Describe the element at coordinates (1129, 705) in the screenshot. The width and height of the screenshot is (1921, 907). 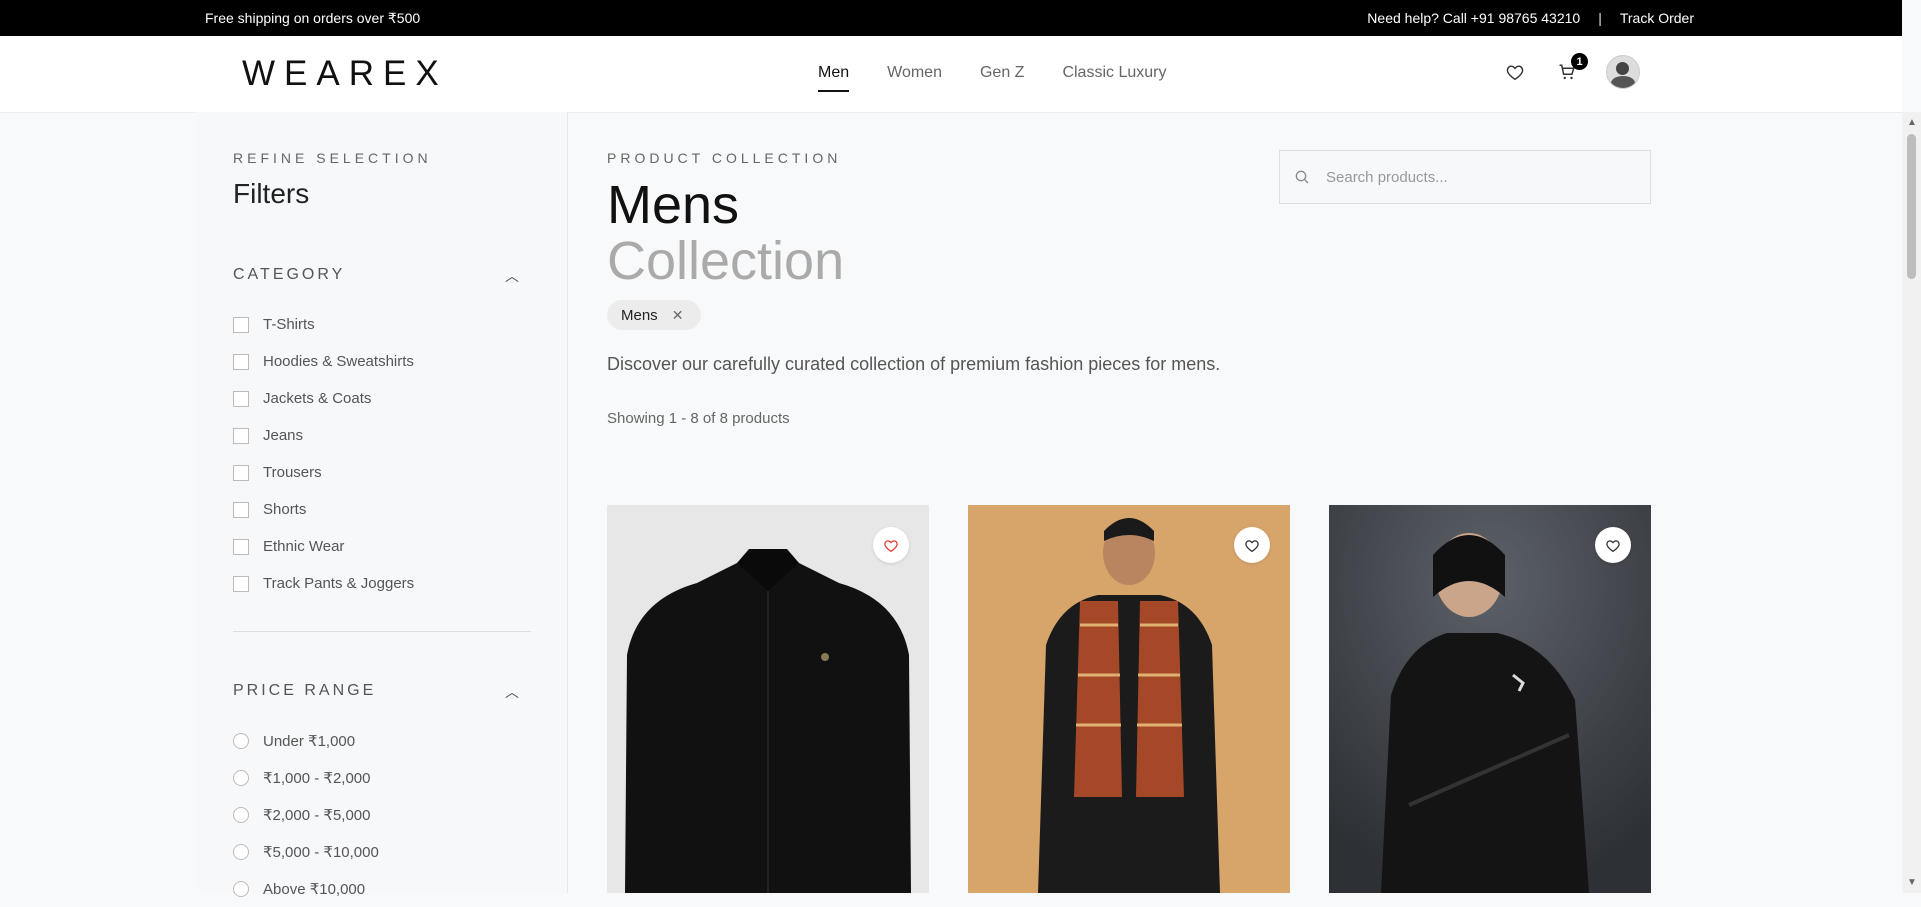
I see `product-image-ethnic` at that location.